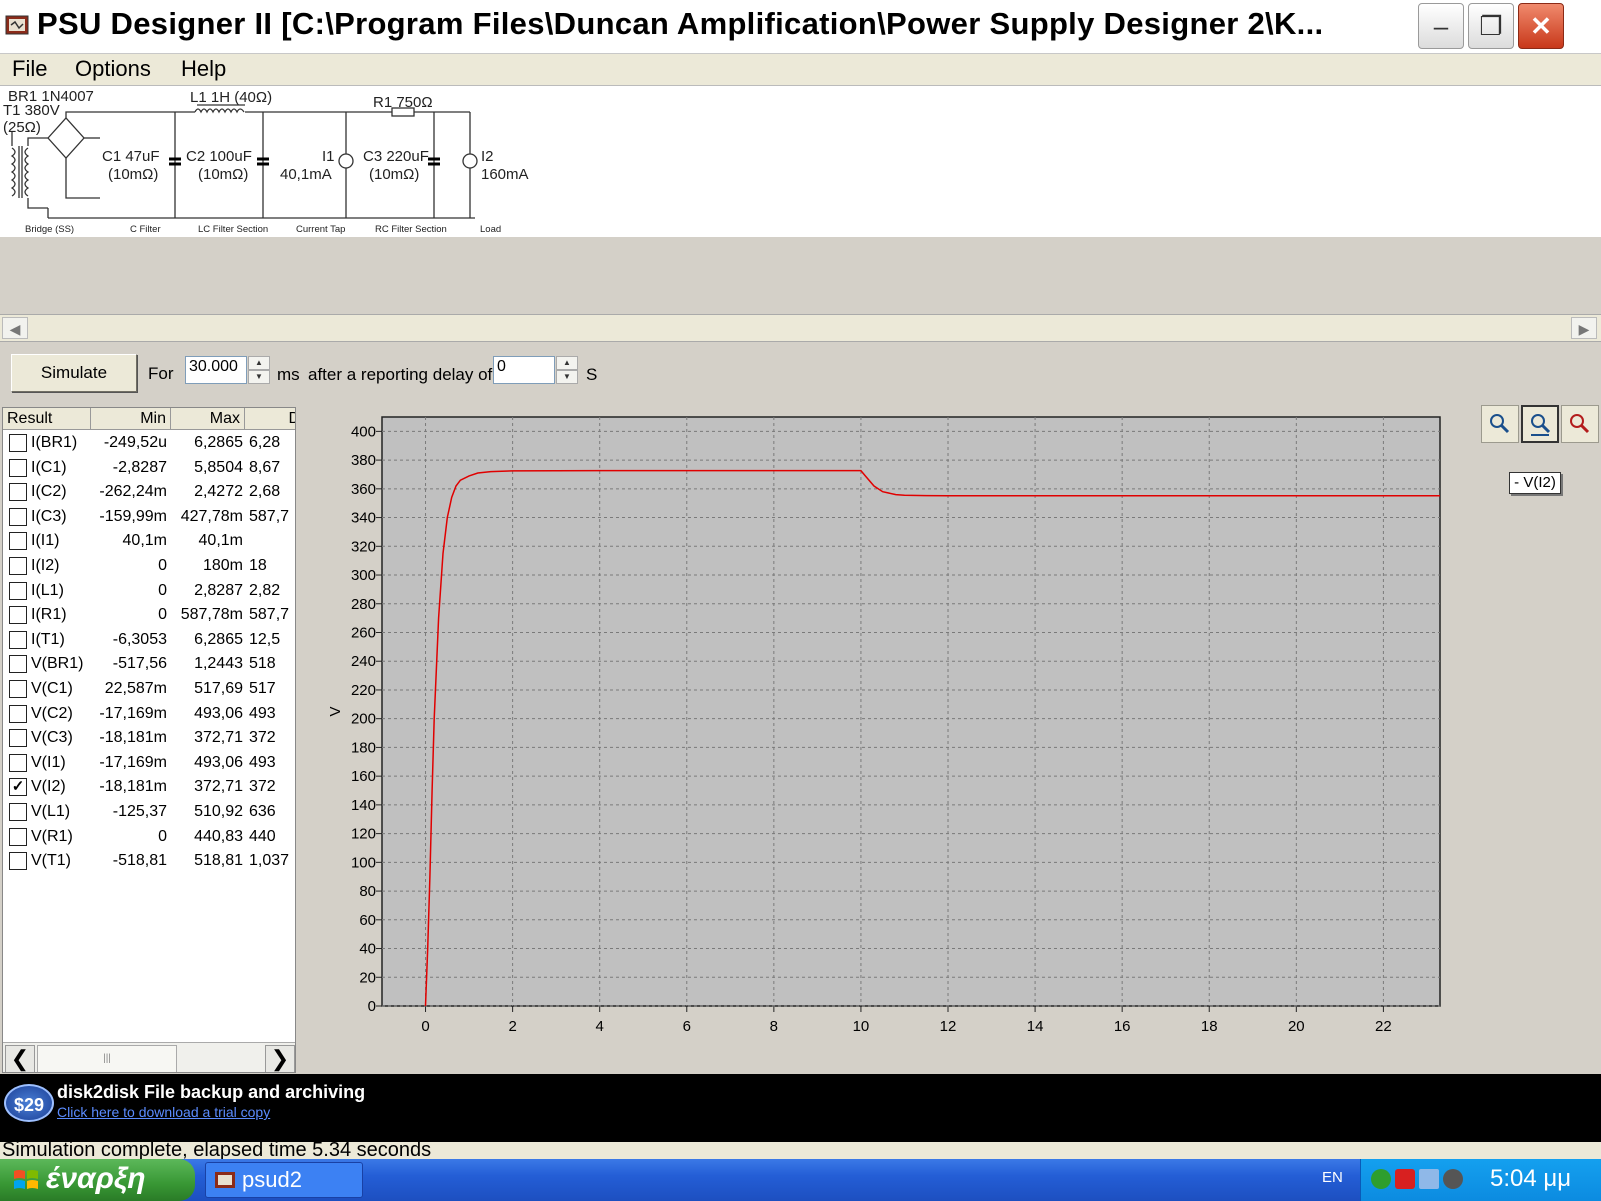 Image resolution: width=1601 pixels, height=1201 pixels. I want to click on result-max: 5,8504, so click(218, 467).